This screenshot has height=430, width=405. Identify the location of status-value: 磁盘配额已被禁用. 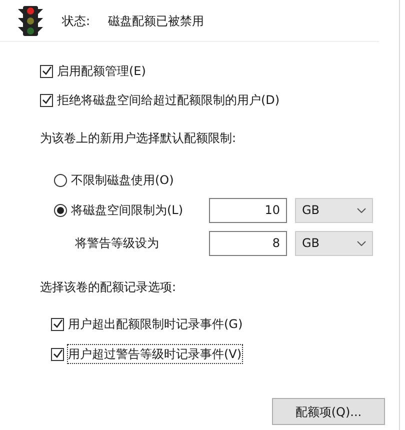
(156, 21).